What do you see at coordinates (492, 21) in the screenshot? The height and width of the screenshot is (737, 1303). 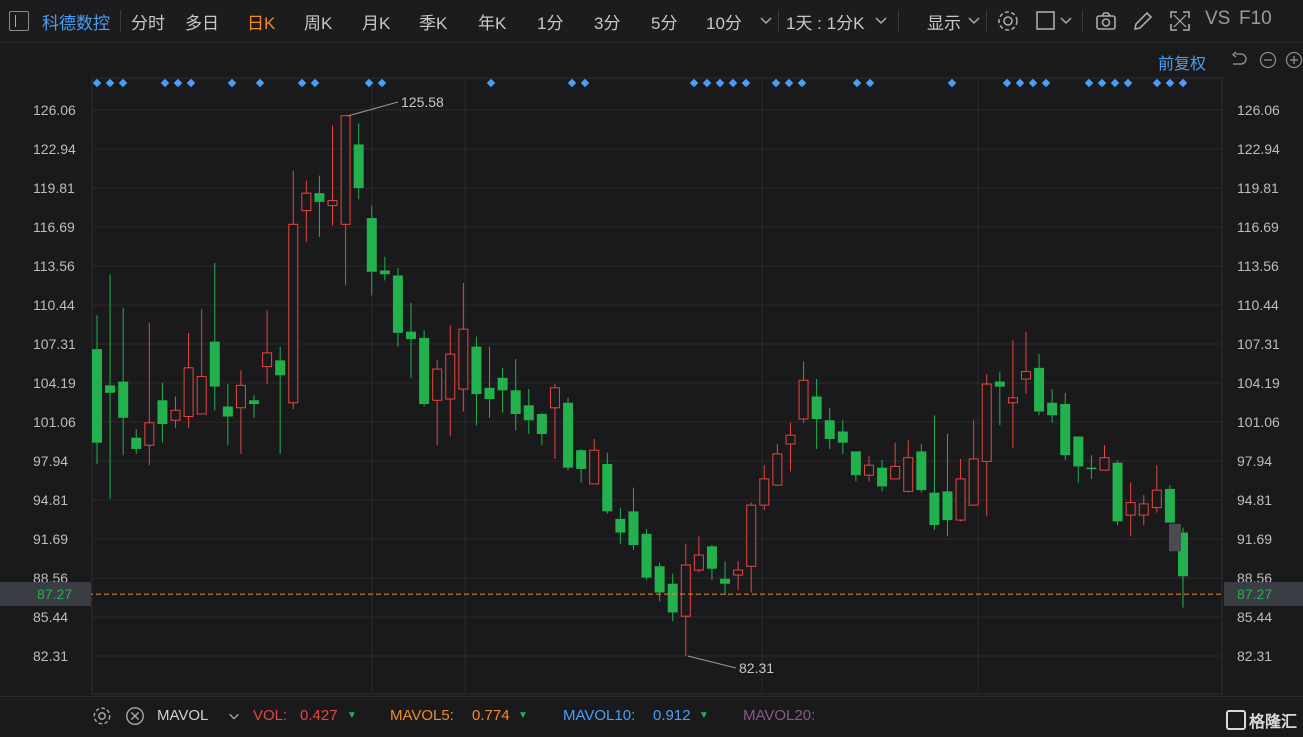 I see `tab-yearly-k: 年K` at bounding box center [492, 21].